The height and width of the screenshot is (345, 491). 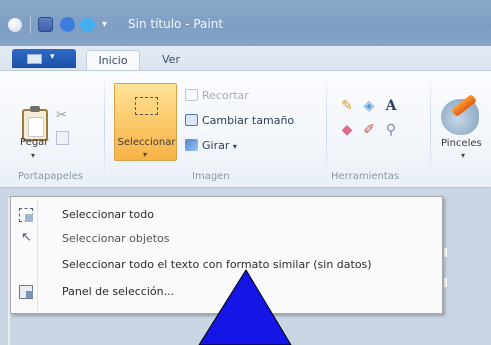 I want to click on quick-access-separator, so click(x=30, y=25).